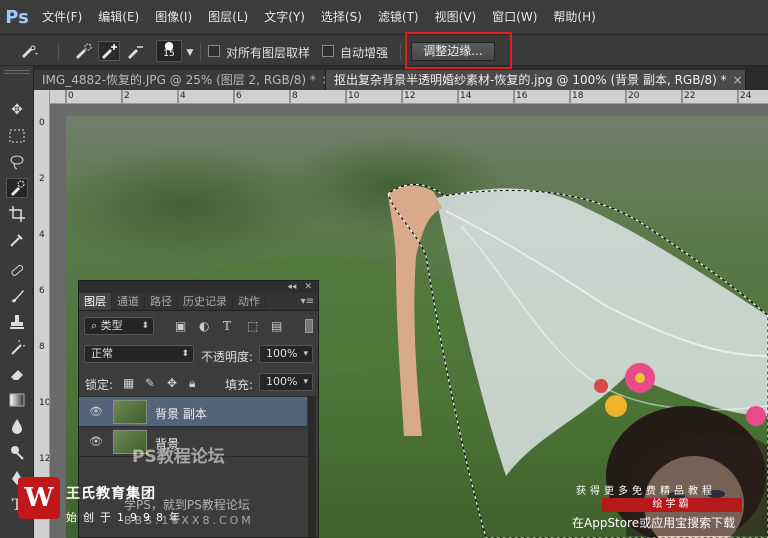 Image resolution: width=768 pixels, height=538 pixels. I want to click on opacity-value: 100%, so click(282, 353).